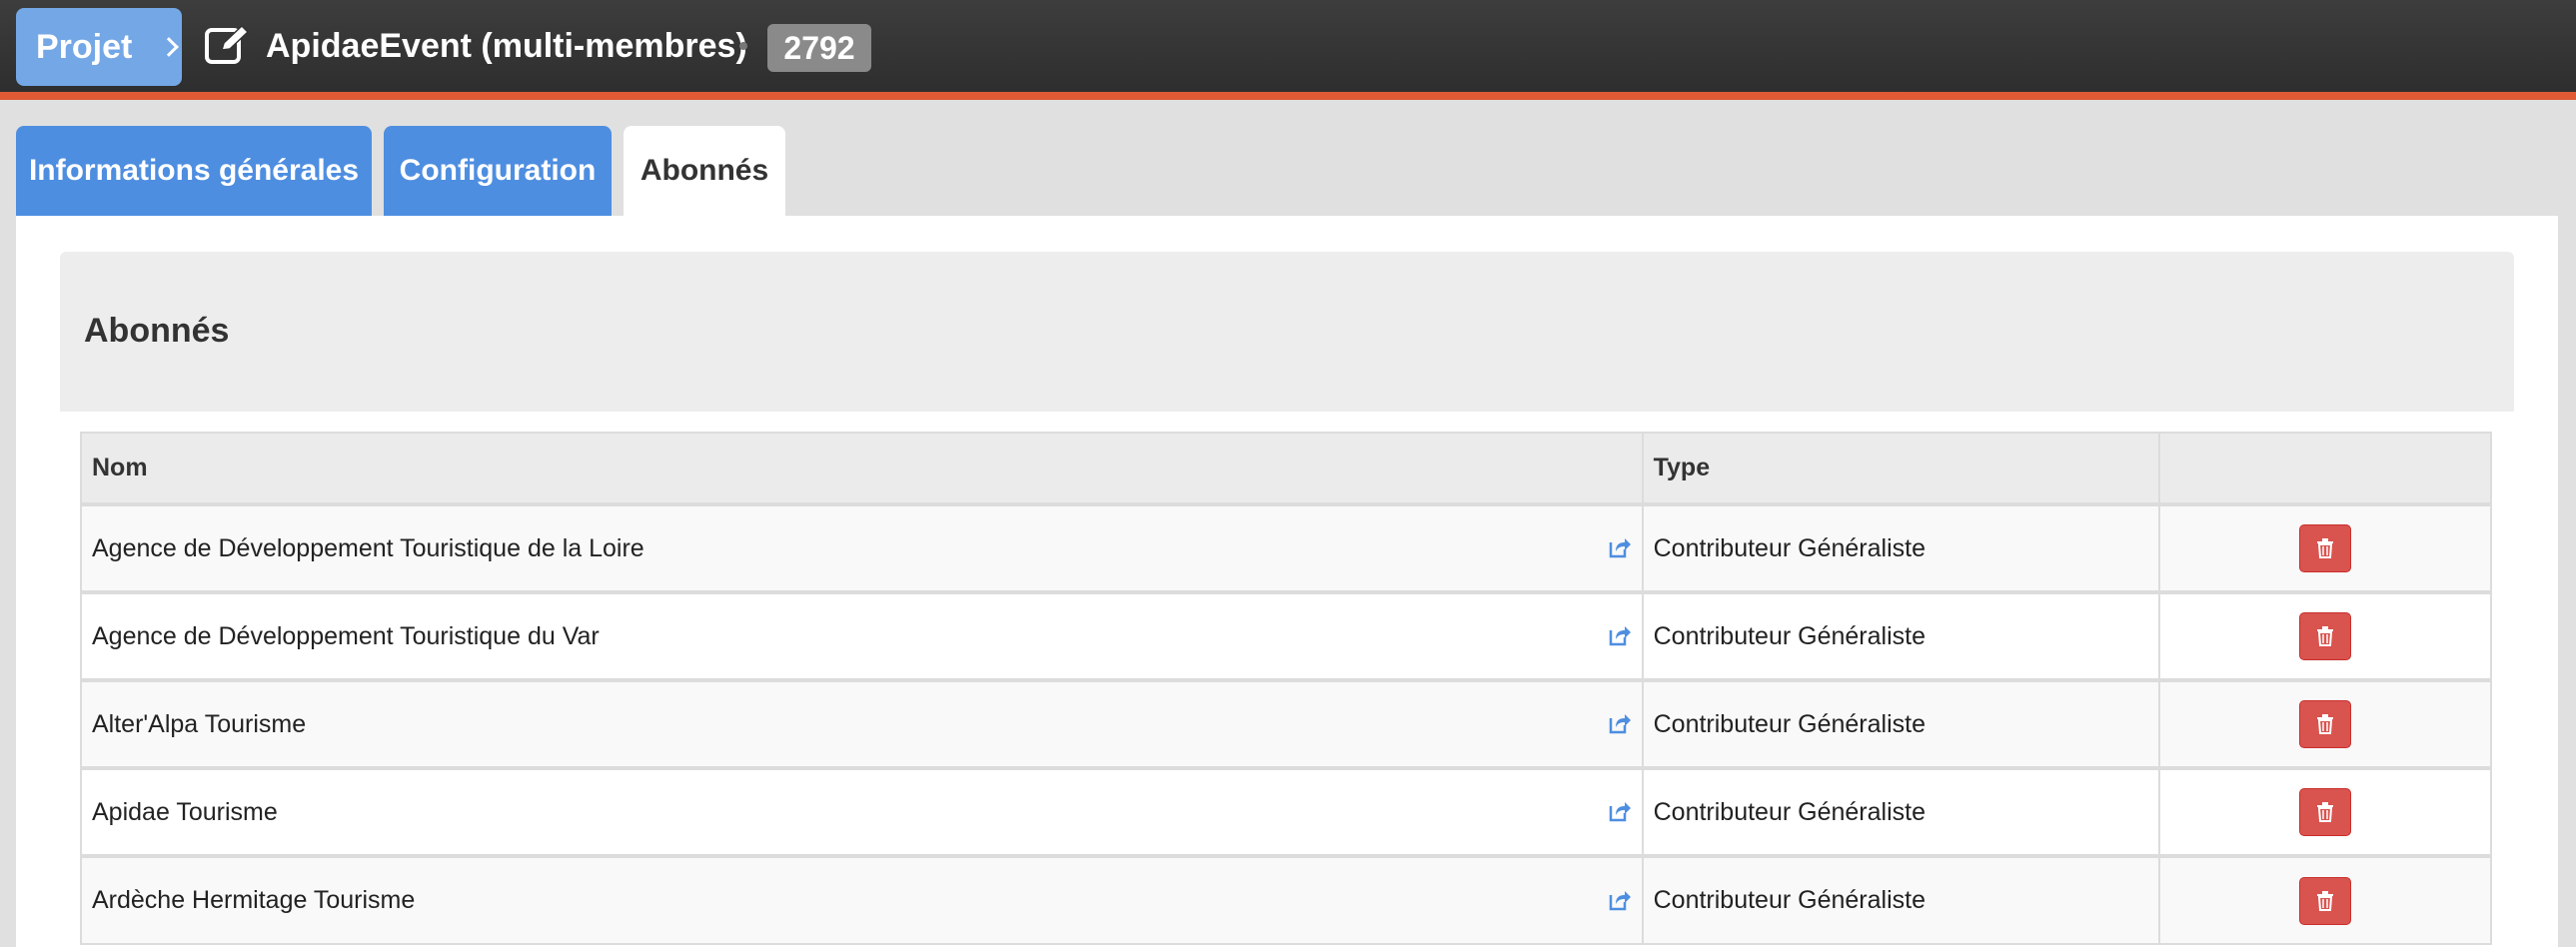 The width and height of the screenshot is (2576, 947). Describe the element at coordinates (1901, 468) in the screenshot. I see `column-header-type: Type` at that location.